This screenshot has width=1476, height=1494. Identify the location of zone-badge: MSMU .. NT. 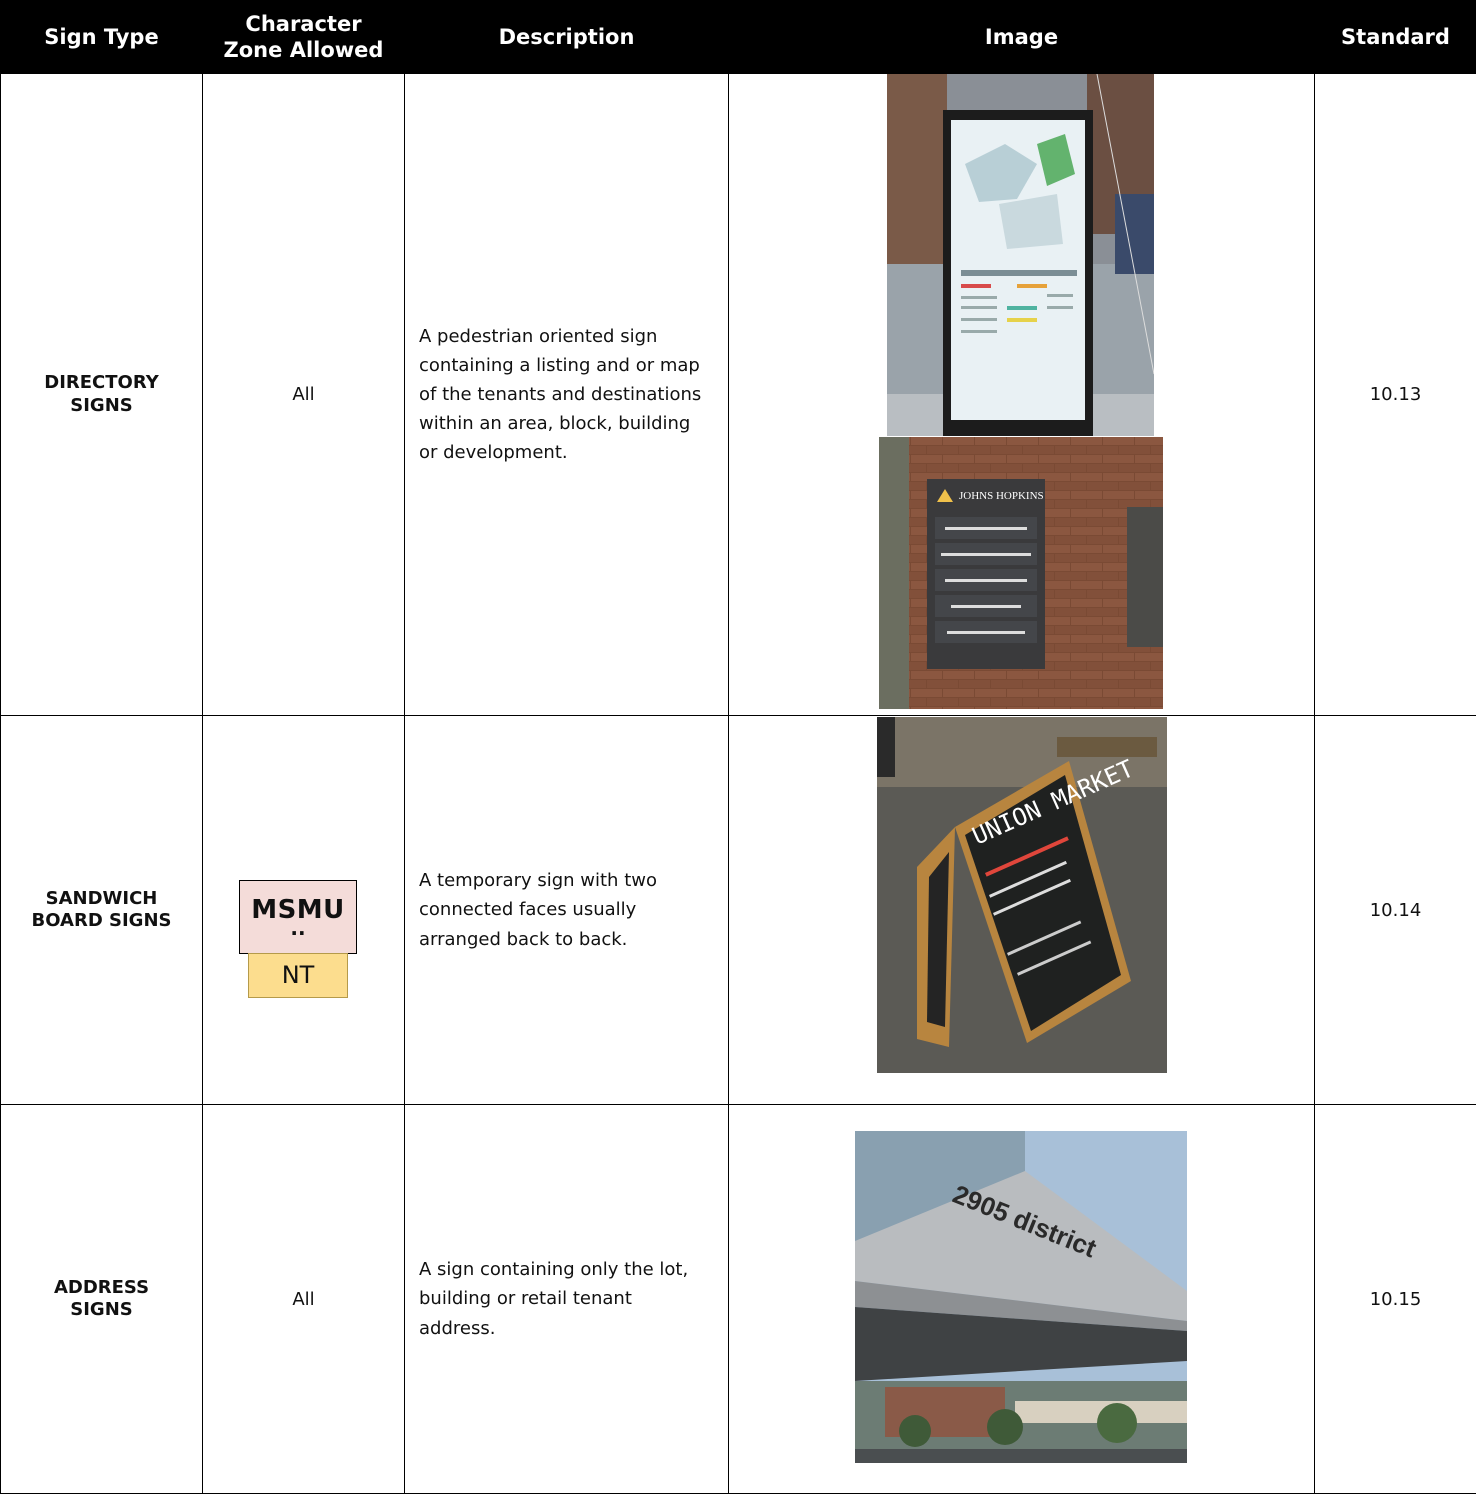
(298, 939).